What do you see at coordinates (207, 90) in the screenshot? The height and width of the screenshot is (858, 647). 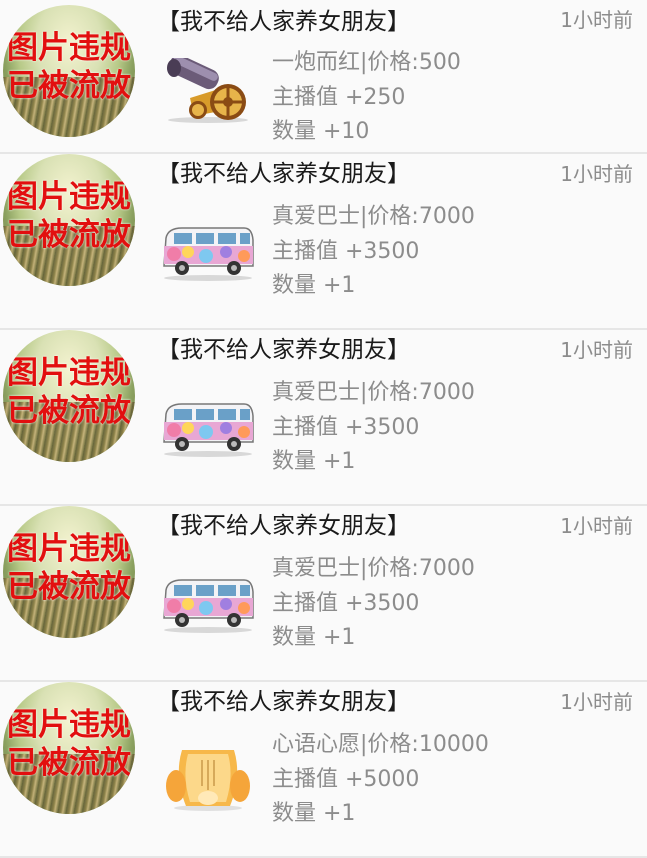 I see `cannon-icon` at bounding box center [207, 90].